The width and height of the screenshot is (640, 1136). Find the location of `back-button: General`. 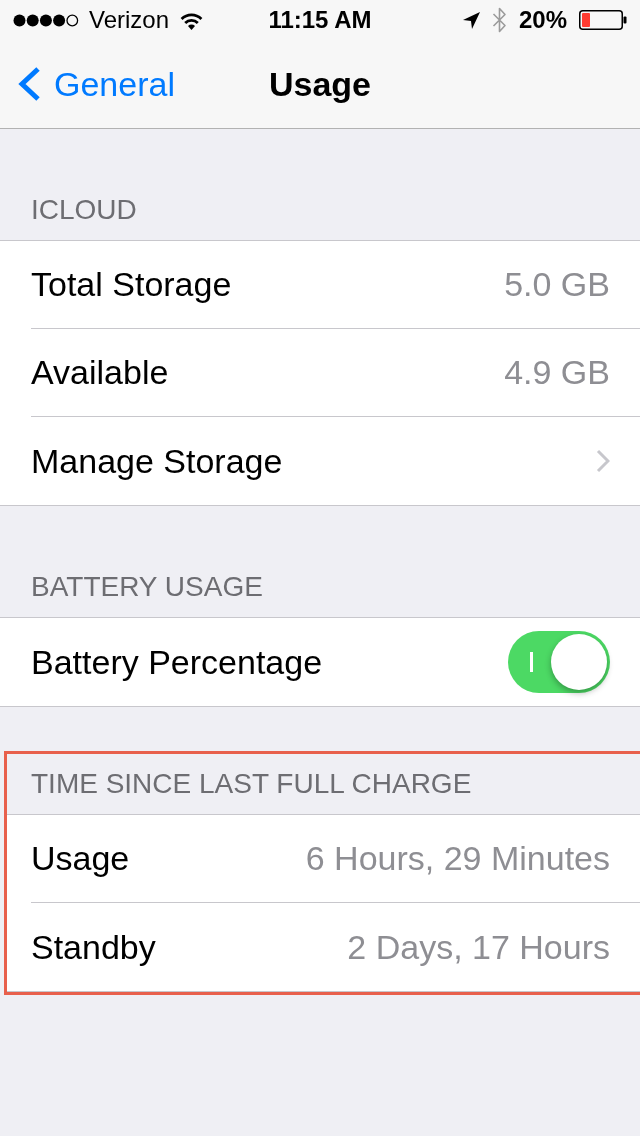

back-button: General is located at coordinates (87, 84).